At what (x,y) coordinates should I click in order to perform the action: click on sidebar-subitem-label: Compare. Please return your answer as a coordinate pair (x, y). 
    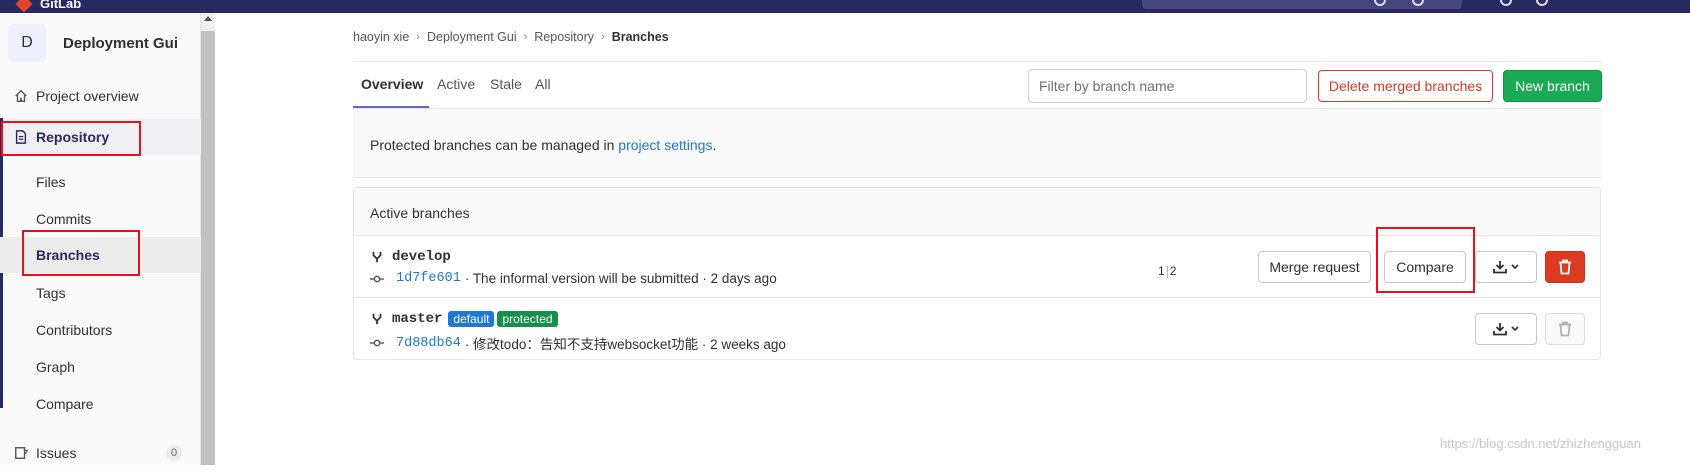
    Looking at the image, I should click on (65, 404).